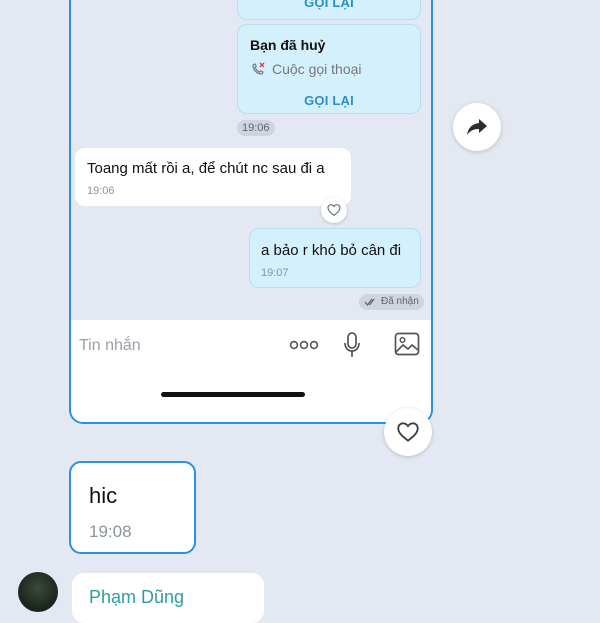  I want to click on call-card: GỌI LẠI, so click(329, 10).